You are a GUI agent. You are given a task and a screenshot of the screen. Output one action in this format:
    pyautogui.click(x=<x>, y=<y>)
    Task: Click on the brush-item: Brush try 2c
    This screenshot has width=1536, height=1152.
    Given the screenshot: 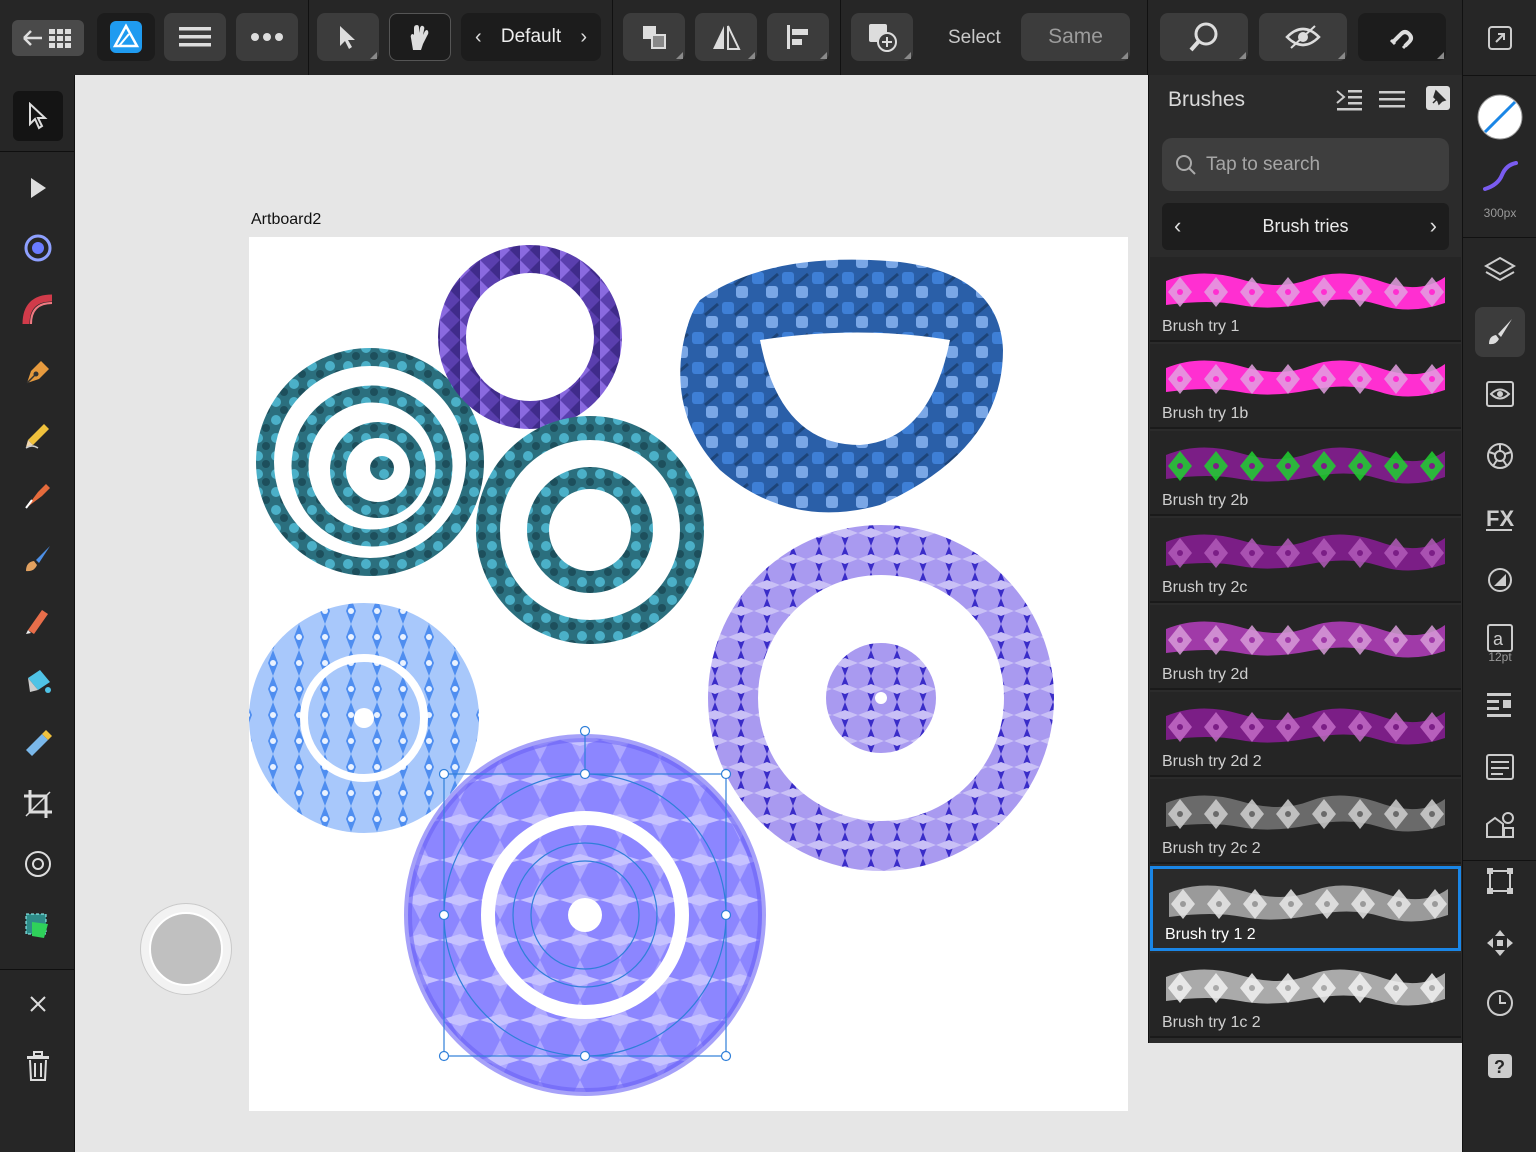 What is the action you would take?
    pyautogui.click(x=1305, y=560)
    